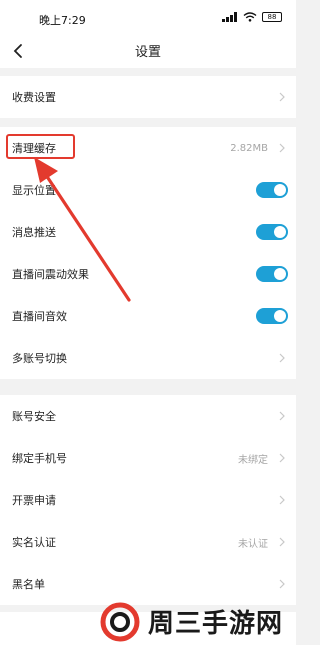 This screenshot has height=645, width=320. What do you see at coordinates (148, 316) in the screenshot?
I see `row-live-sound: 直播间音效` at bounding box center [148, 316].